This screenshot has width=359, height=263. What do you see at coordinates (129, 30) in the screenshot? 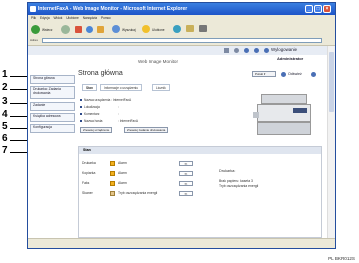
I see `search-label: Wyszukaj` at bounding box center [129, 30].